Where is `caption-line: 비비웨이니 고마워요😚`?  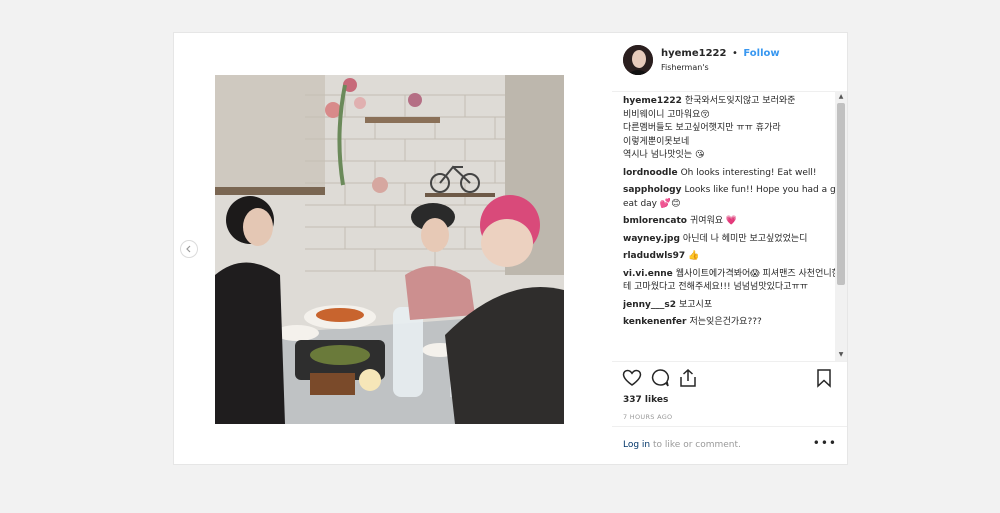 caption-line: 비비웨이니 고마워요😚 is located at coordinates (666, 114).